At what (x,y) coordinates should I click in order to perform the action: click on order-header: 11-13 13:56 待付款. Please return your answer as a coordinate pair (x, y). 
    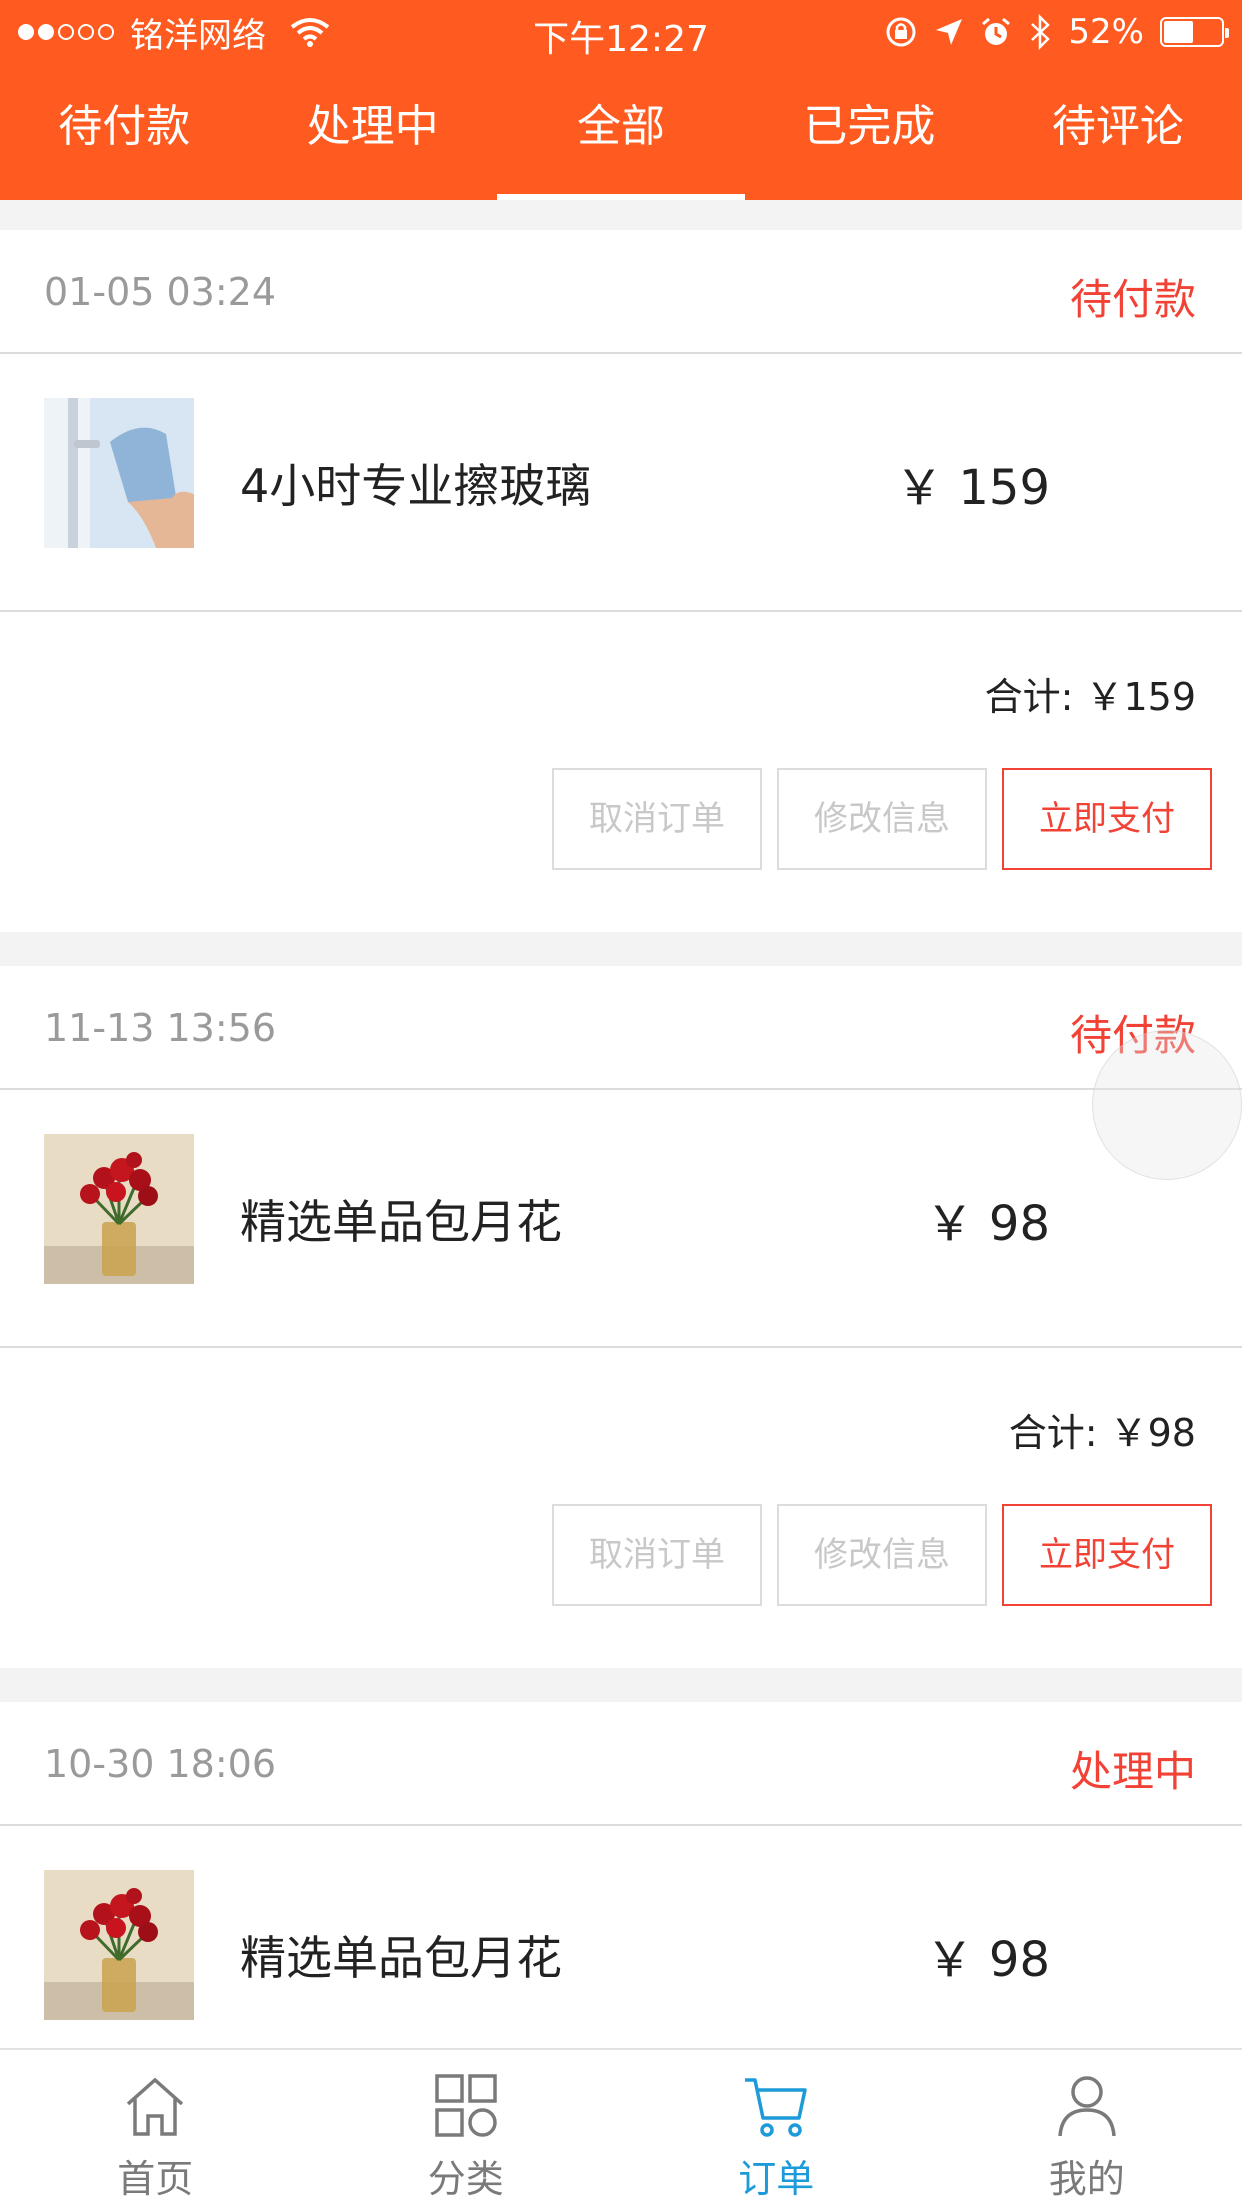
    Looking at the image, I should click on (621, 1028).